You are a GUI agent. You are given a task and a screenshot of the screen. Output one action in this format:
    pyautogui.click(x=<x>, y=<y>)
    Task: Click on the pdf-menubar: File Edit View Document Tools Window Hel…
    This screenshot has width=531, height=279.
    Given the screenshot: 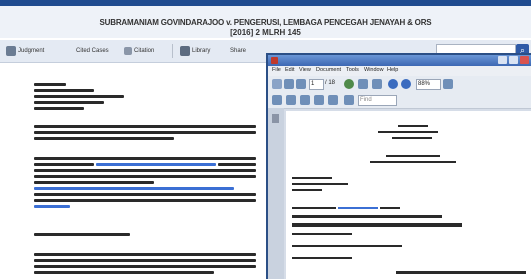 What is the action you would take?
    pyautogui.click(x=399, y=71)
    